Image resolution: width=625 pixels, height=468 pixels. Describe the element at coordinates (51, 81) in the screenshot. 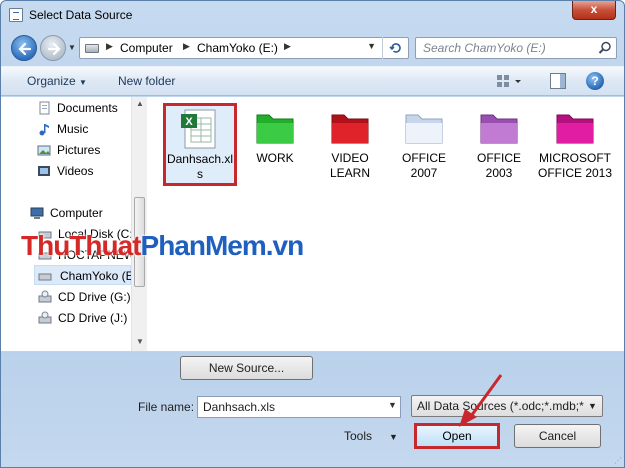

I see `organize-label: Organize` at that location.